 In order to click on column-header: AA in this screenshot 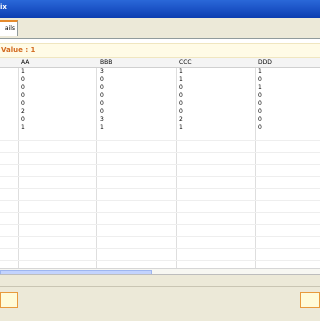, I will do `click(25, 62)`.